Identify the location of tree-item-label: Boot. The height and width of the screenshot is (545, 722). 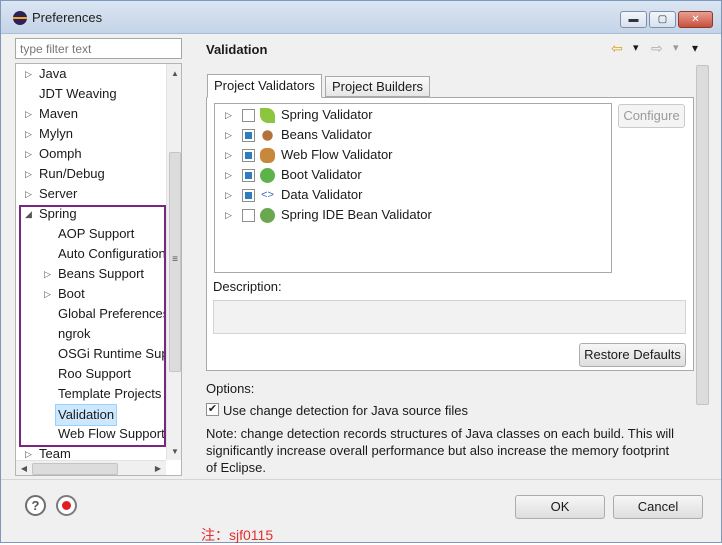
(71, 293).